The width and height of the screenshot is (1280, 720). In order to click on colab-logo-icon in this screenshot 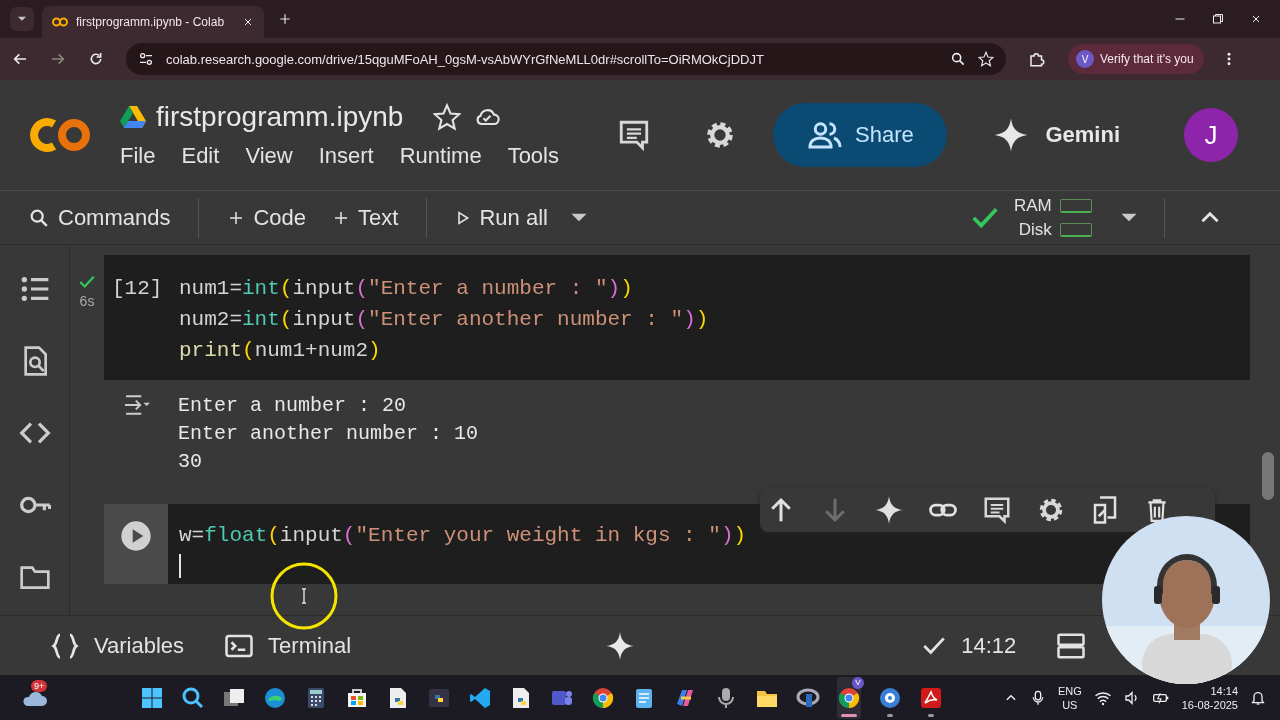, I will do `click(60, 22)`.